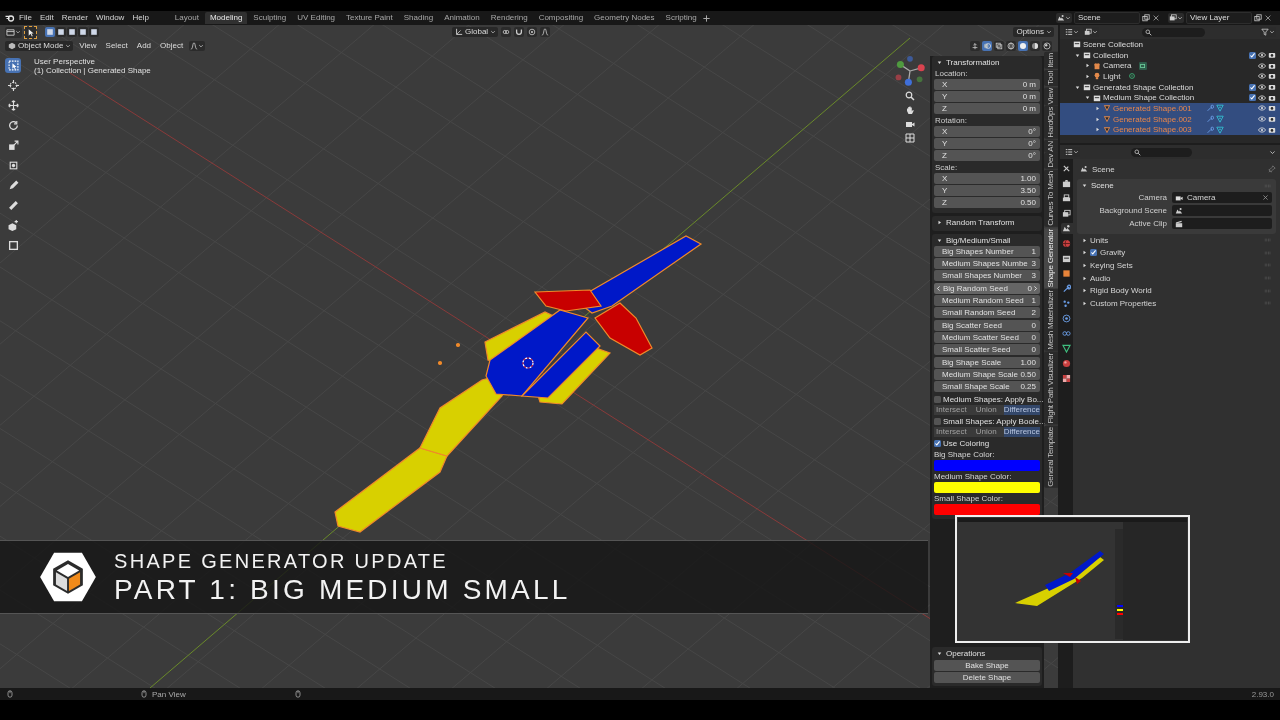 The width and height of the screenshot is (1280, 720). Describe the element at coordinates (169, 694) in the screenshot. I see `status-hint: Pan View` at that location.